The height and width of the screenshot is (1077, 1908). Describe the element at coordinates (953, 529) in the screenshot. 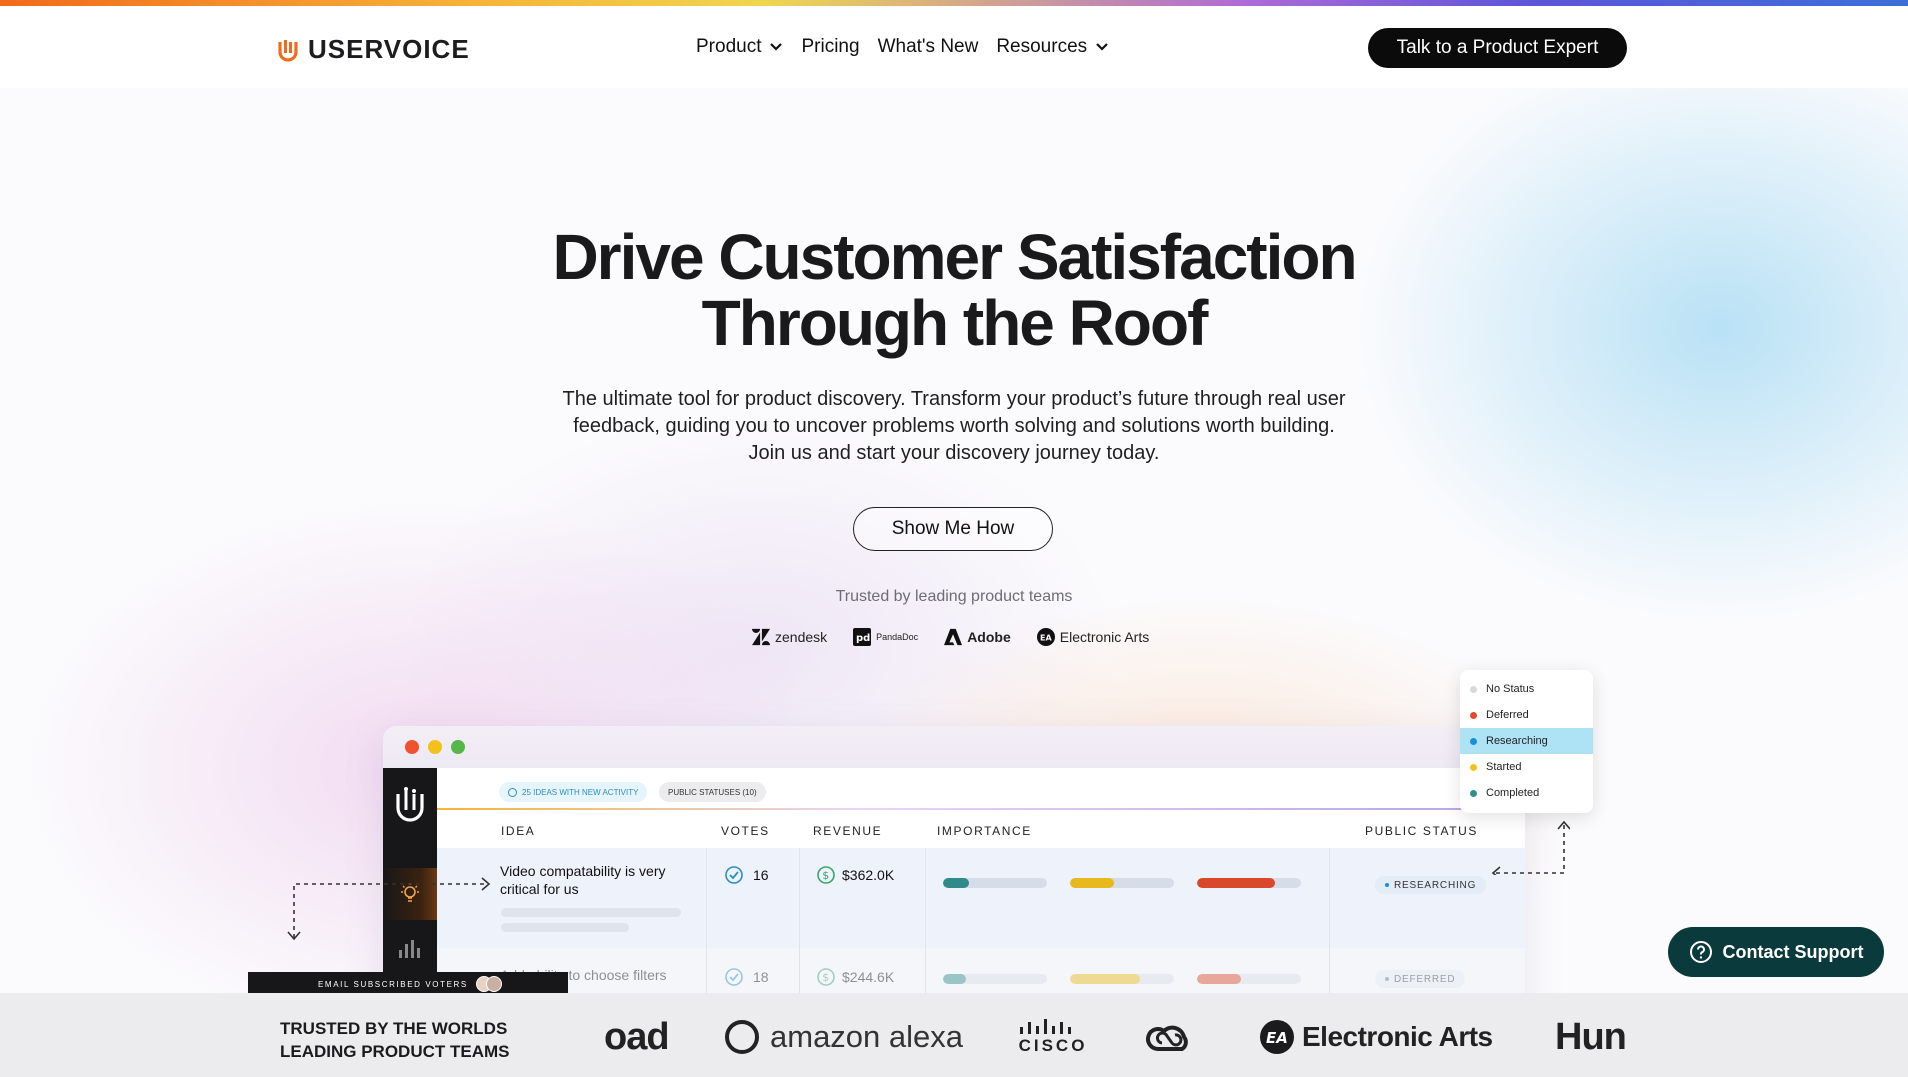

I see `show-me-how-button: Show Me How` at that location.